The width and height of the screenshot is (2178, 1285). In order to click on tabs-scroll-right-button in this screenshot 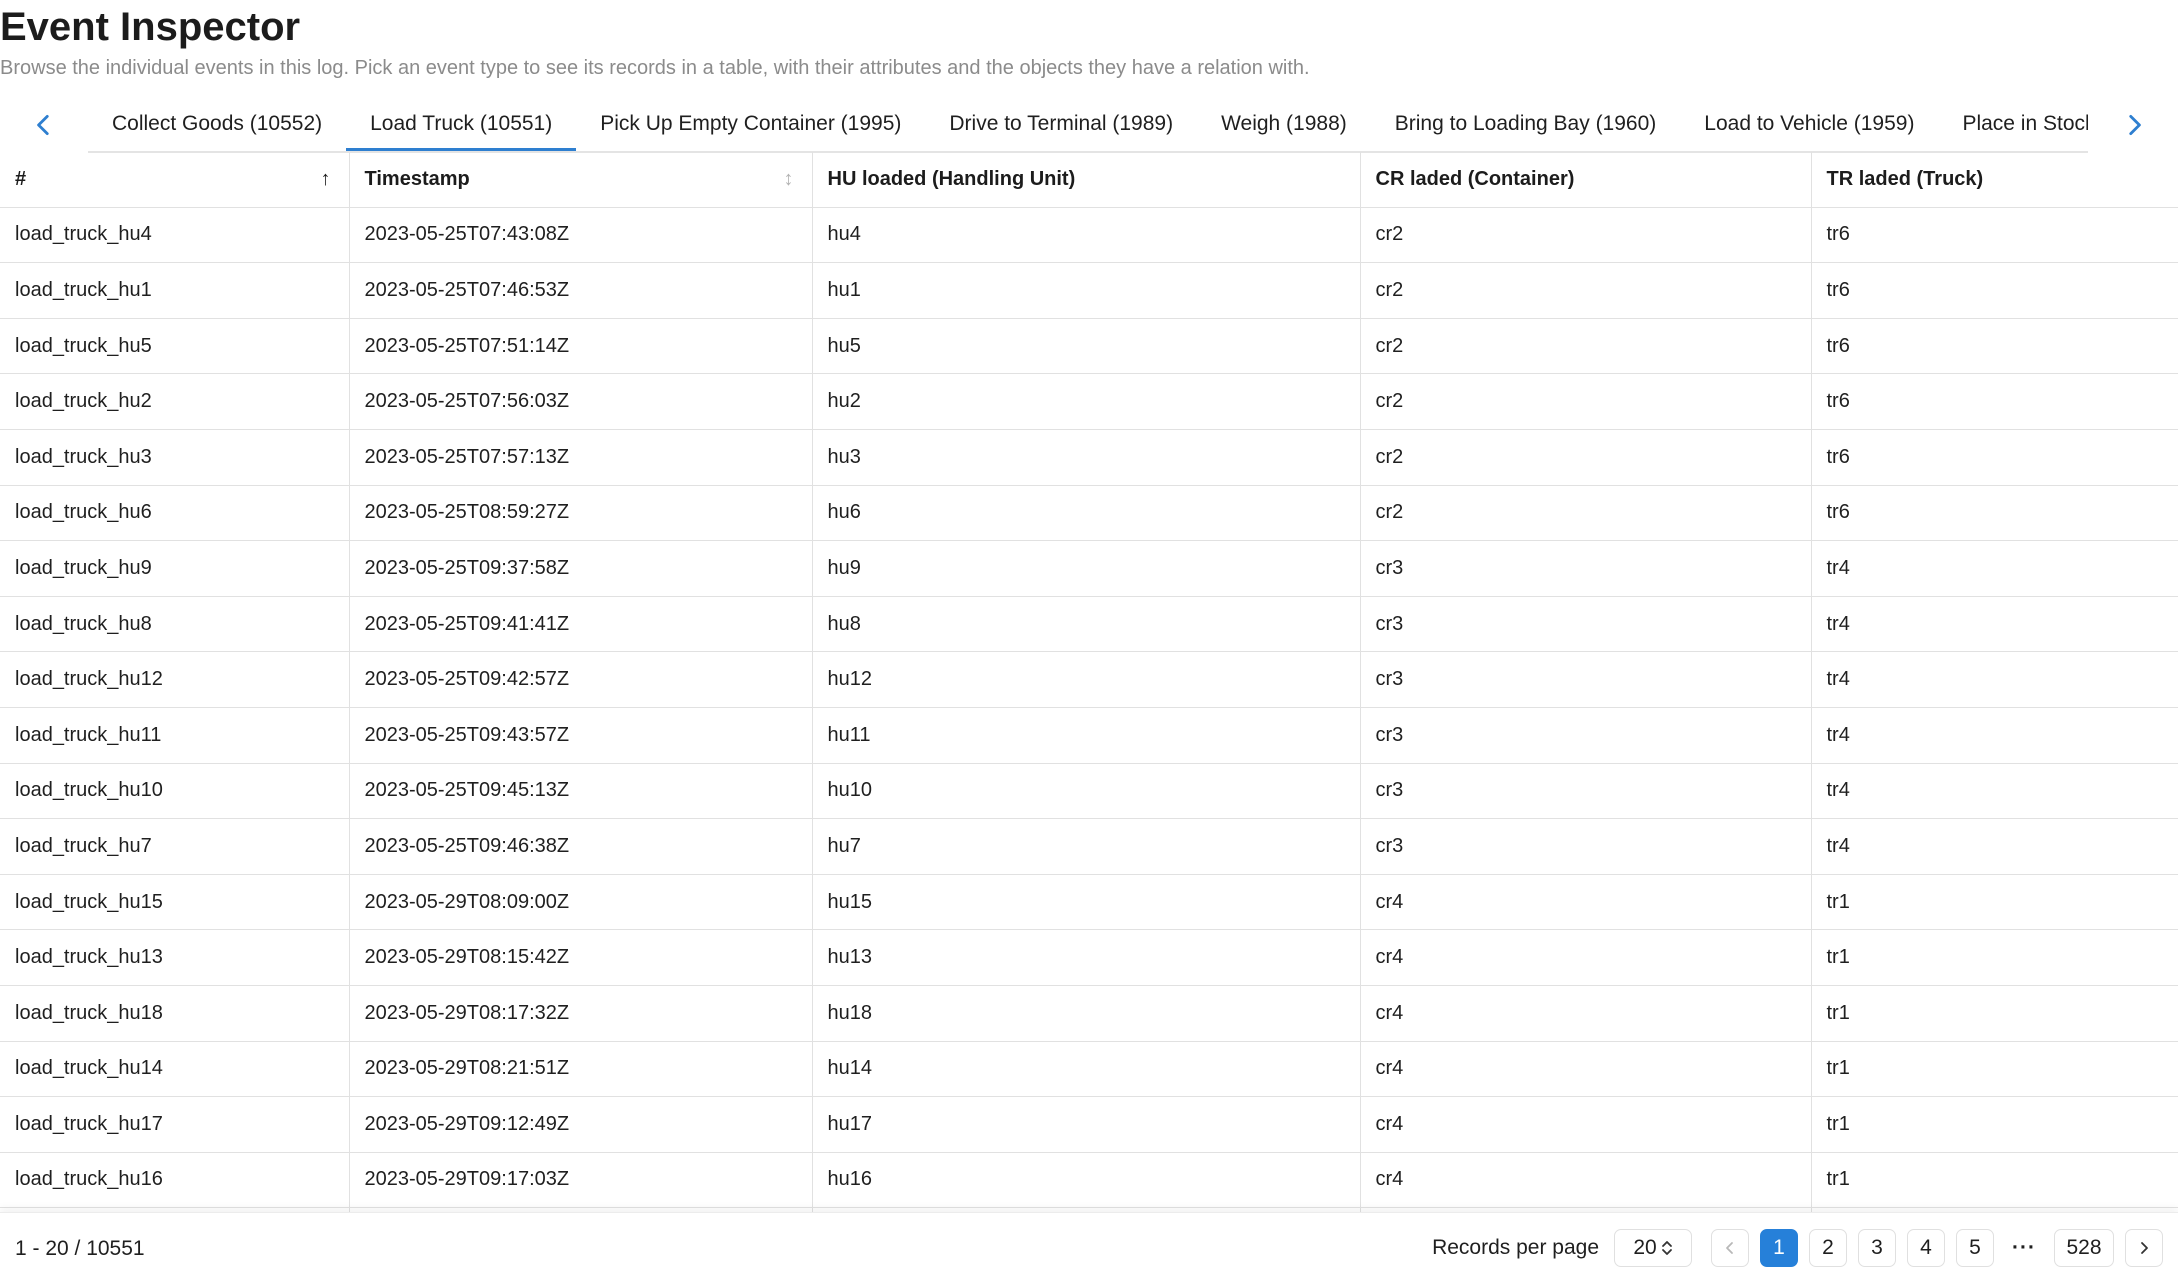, I will do `click(2134, 125)`.